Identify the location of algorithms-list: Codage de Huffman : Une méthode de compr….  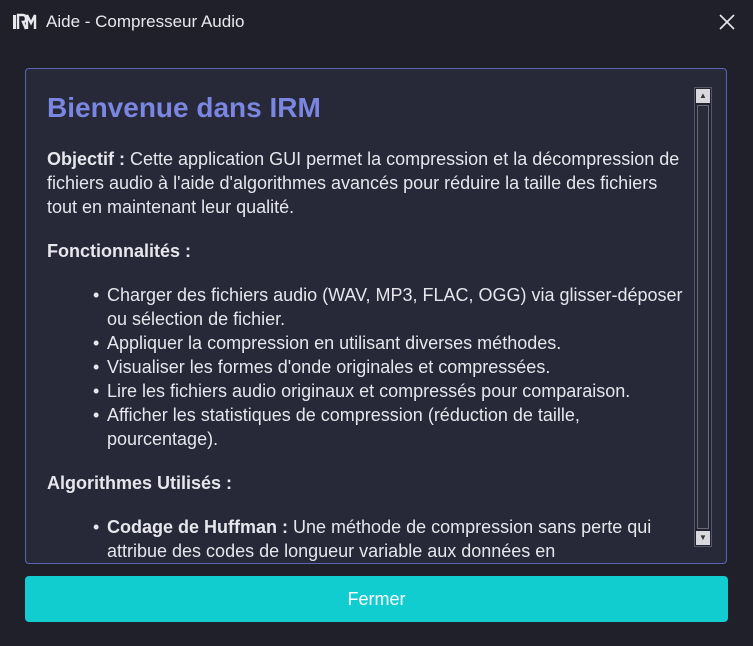
(367, 538).